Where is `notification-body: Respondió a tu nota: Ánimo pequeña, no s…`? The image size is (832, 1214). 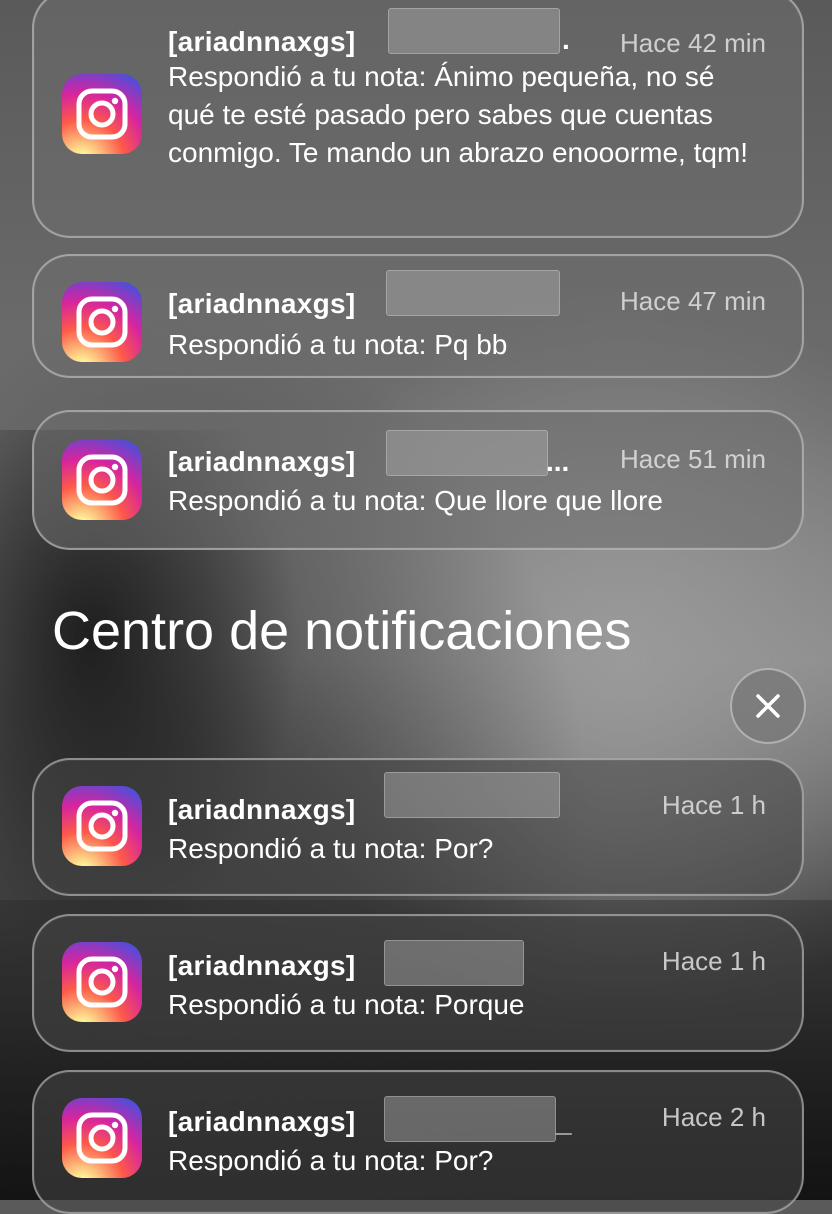
notification-body: Respondió a tu nota: Ánimo pequeña, no s… is located at coordinates (458, 114).